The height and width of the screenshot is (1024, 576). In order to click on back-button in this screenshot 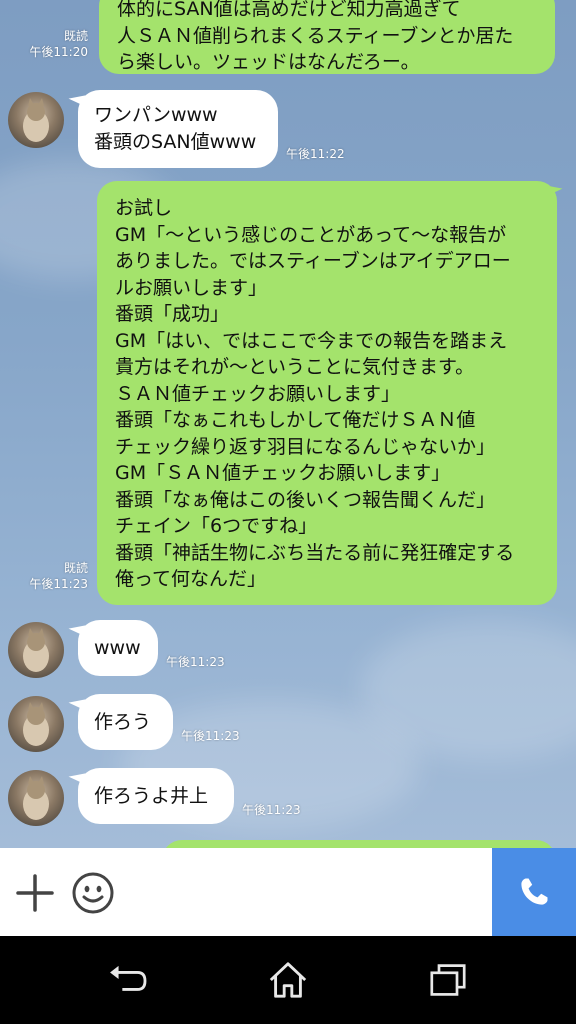, I will do `click(128, 980)`.